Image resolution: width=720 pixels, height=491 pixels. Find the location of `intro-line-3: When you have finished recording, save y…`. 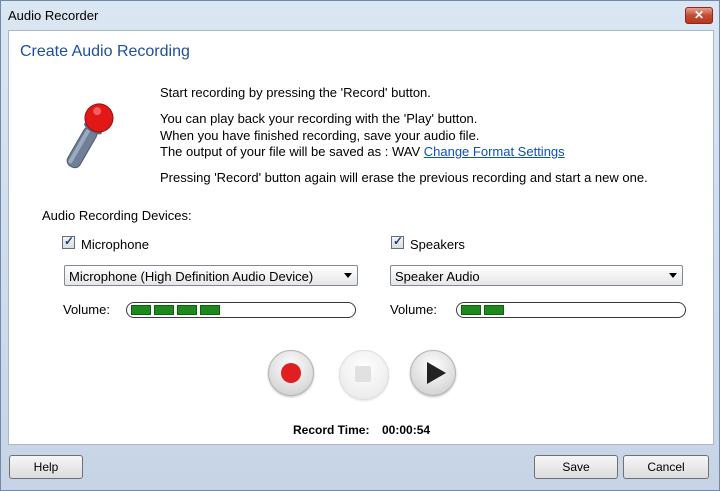

intro-line-3: When you have finished recording, save y… is located at coordinates (320, 135).